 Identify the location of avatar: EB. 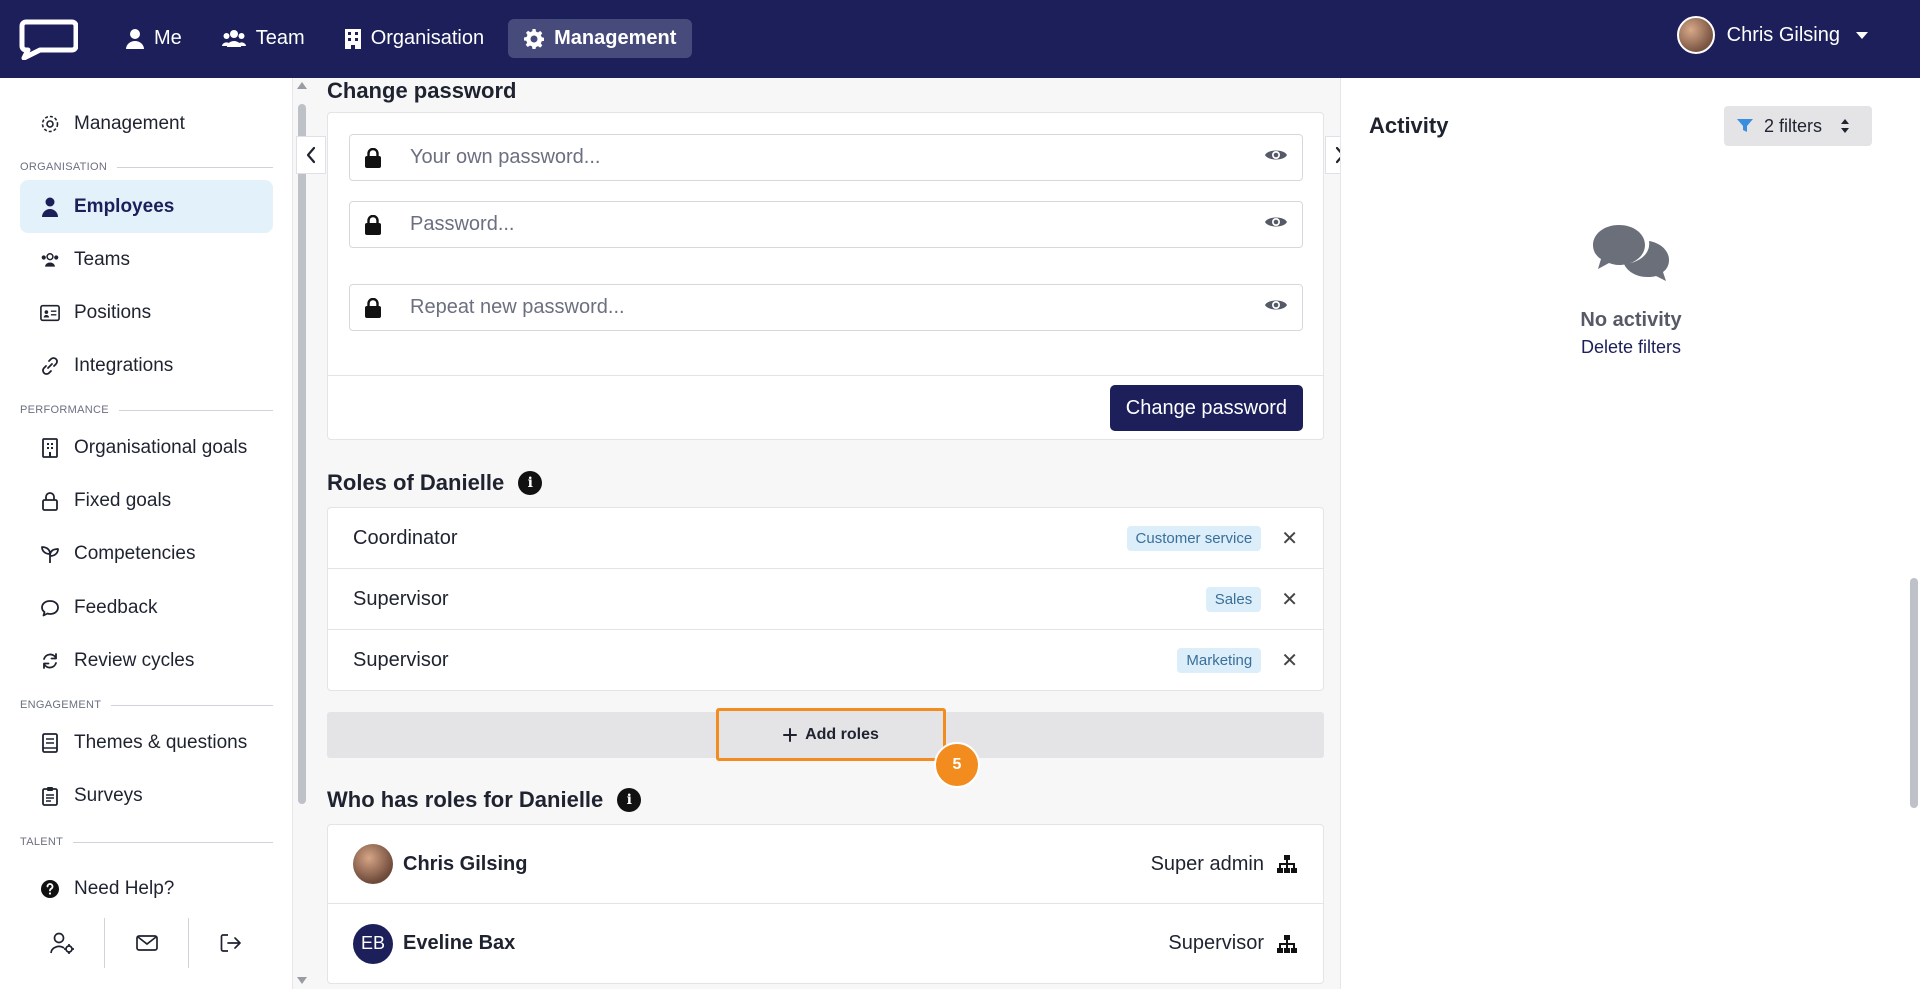
(373, 943).